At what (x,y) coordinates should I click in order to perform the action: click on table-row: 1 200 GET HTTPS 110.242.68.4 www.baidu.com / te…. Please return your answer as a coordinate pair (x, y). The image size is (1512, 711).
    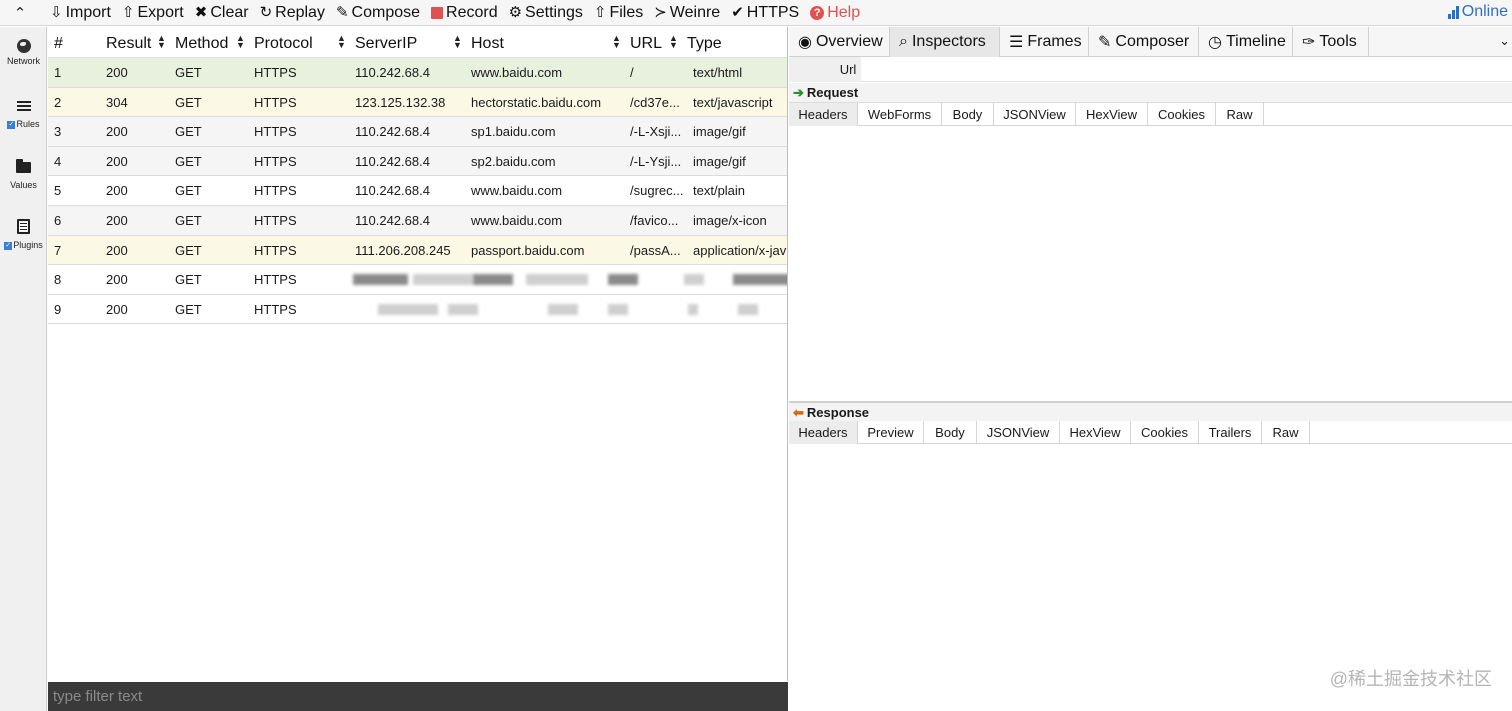
    Looking at the image, I should click on (417, 73).